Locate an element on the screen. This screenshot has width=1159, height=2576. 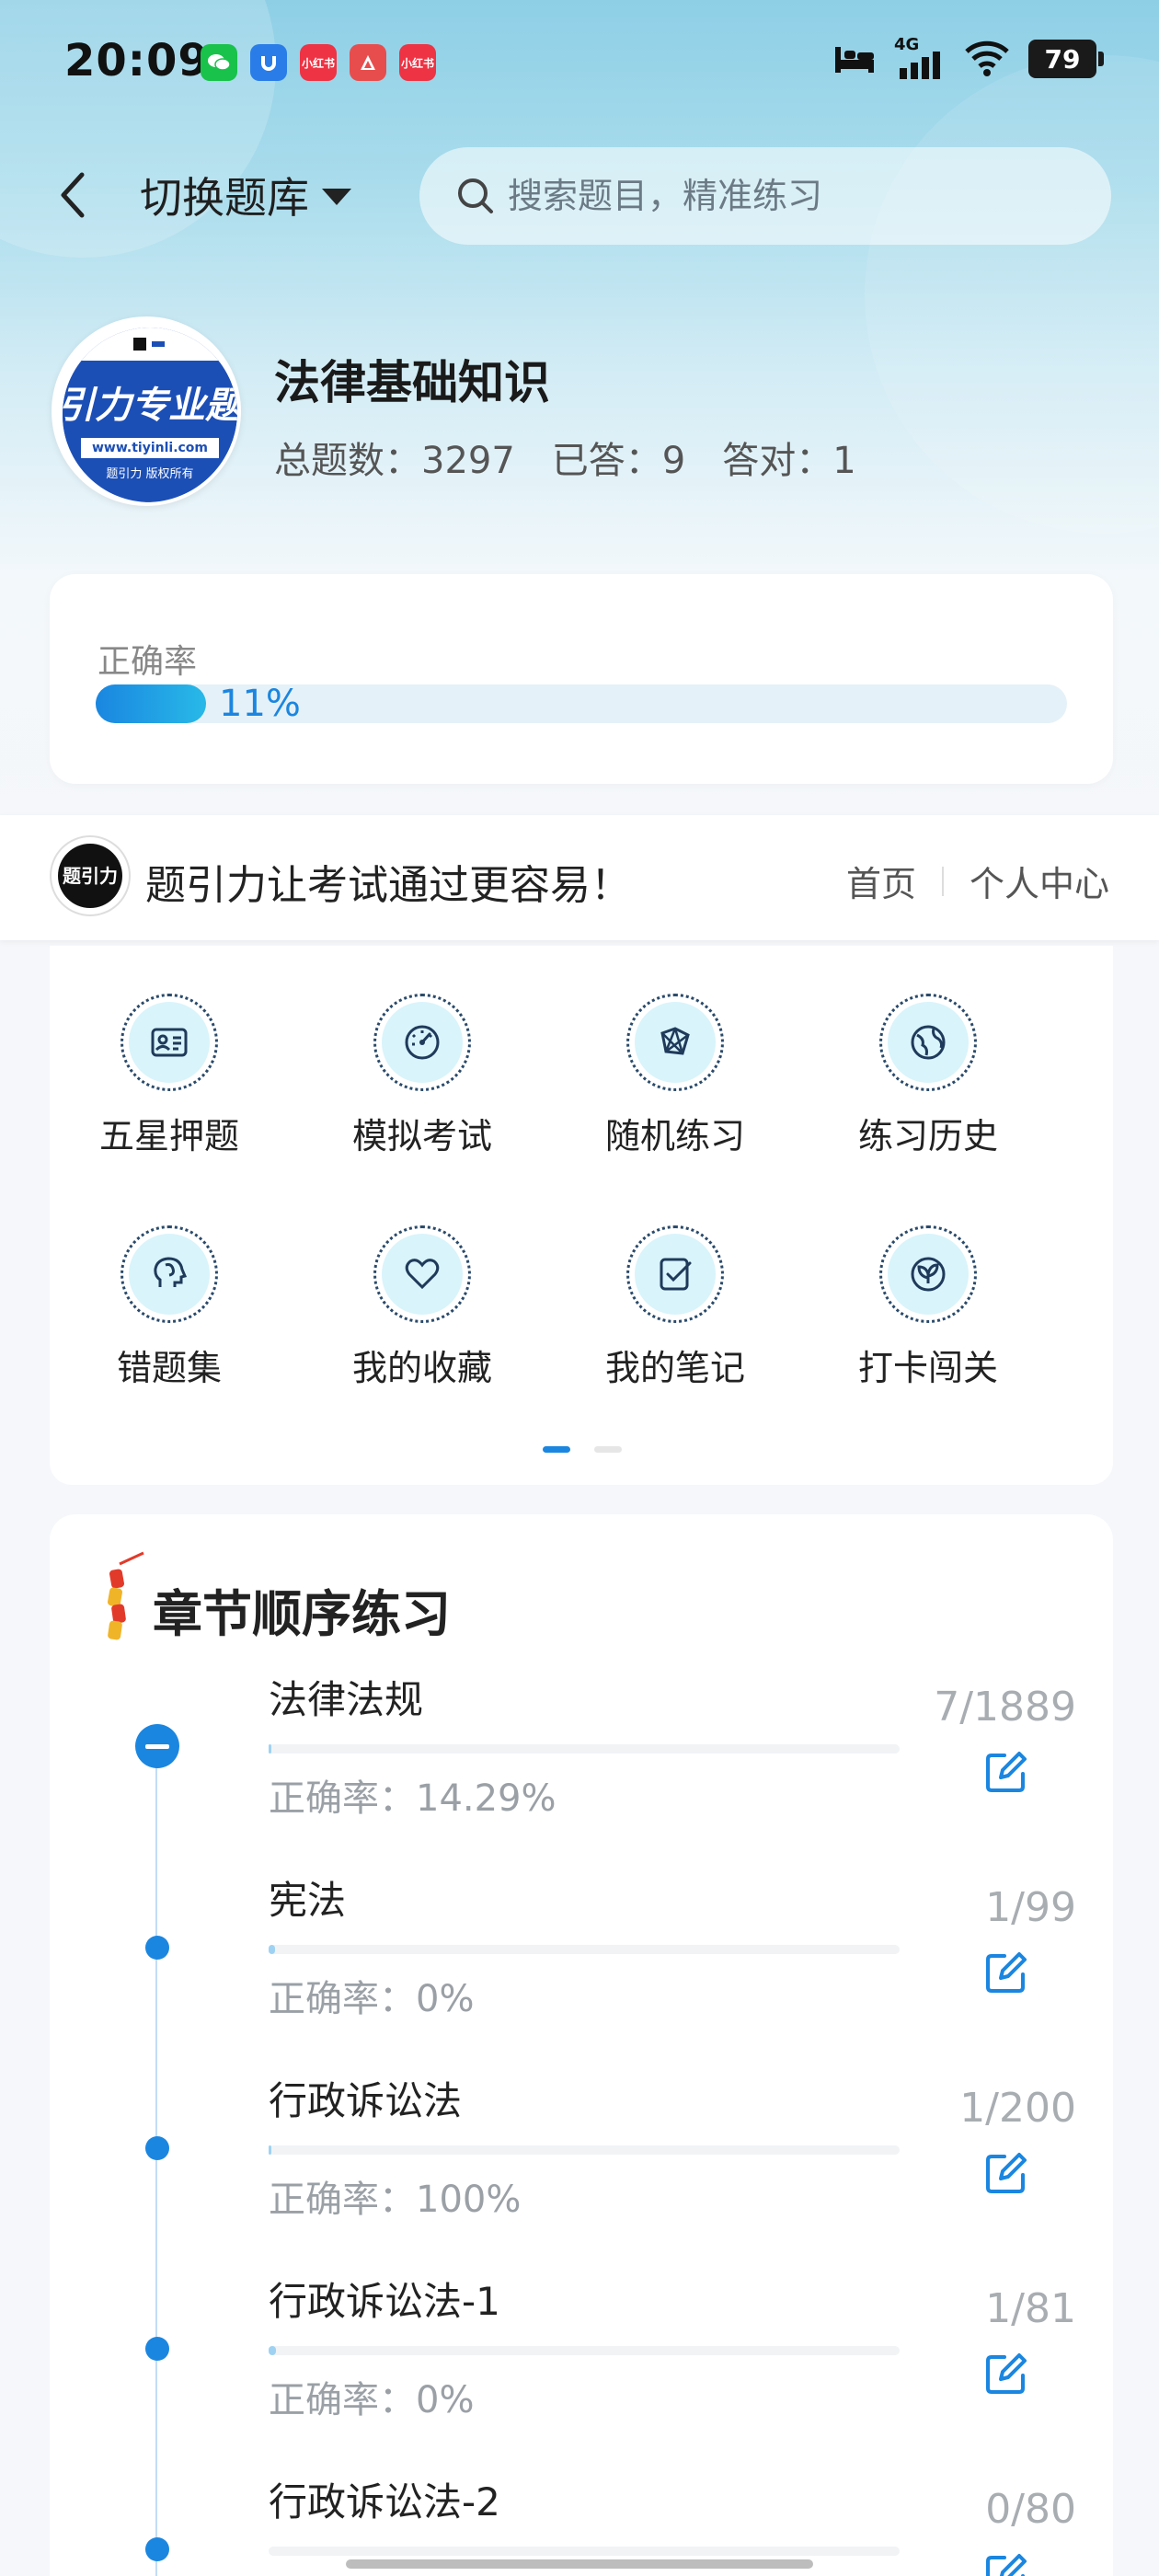
chapter-accuracy: 正确率：0% is located at coordinates (372, 1999).